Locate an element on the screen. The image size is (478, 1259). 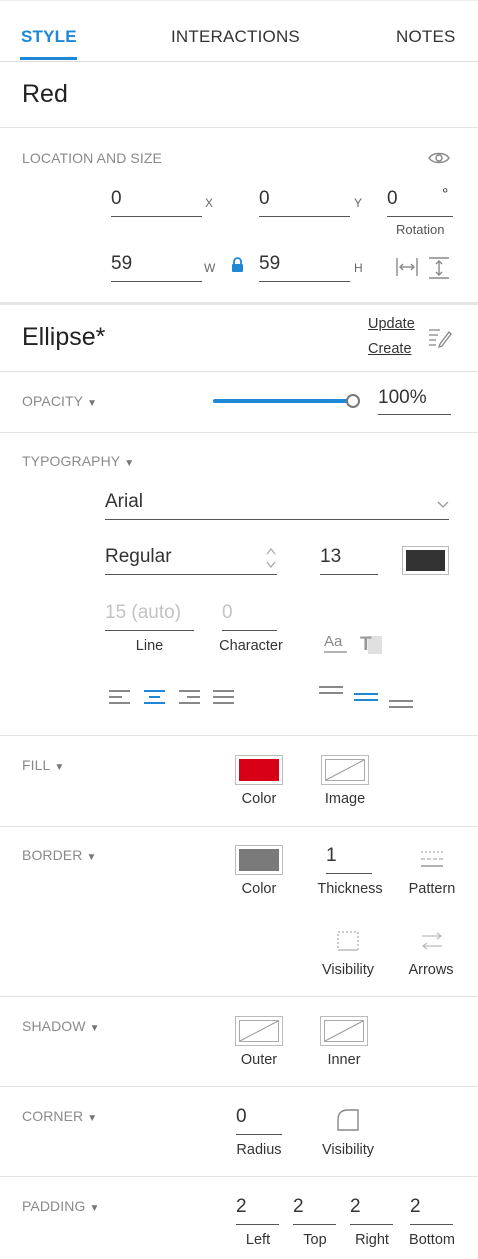
opacity-slider-track is located at coordinates (283, 401).